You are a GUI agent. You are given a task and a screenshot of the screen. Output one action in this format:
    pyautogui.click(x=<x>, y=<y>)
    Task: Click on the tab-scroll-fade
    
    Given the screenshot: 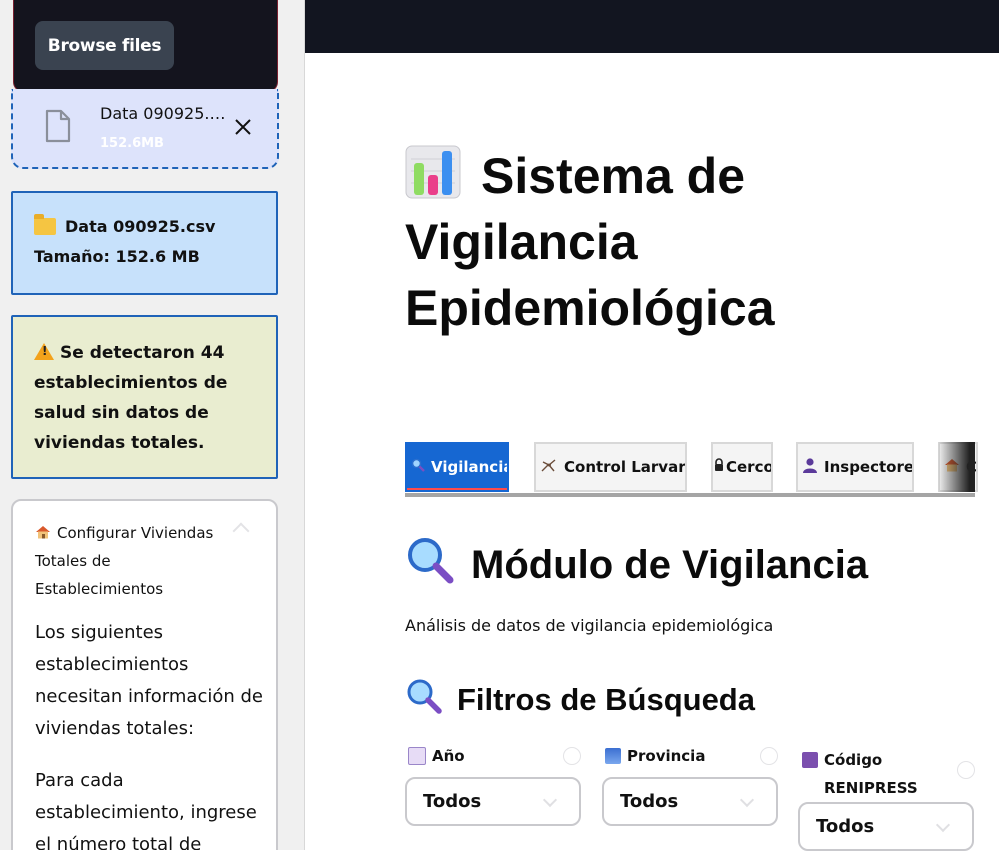 What is the action you would take?
    pyautogui.click(x=956, y=467)
    